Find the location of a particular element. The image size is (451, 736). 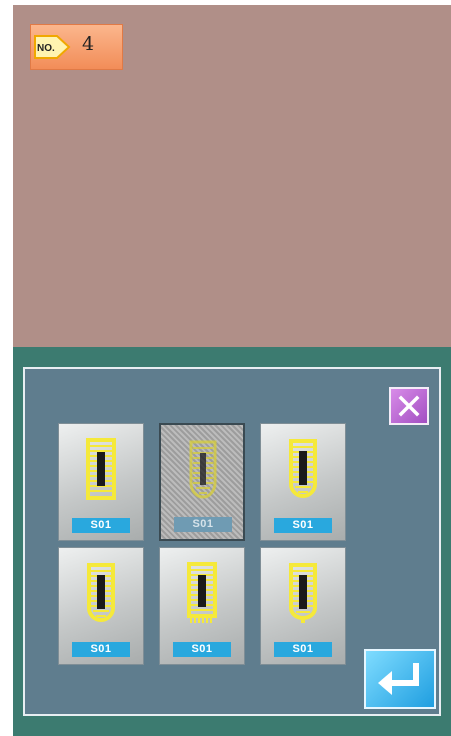

pattern-tile-5: S01 is located at coordinates (202, 606).